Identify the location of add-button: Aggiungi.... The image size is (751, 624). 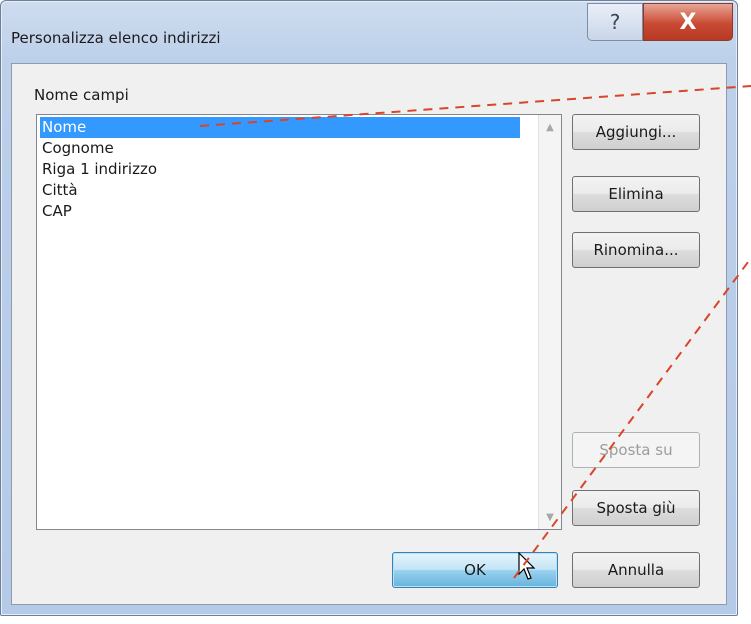
(636, 132).